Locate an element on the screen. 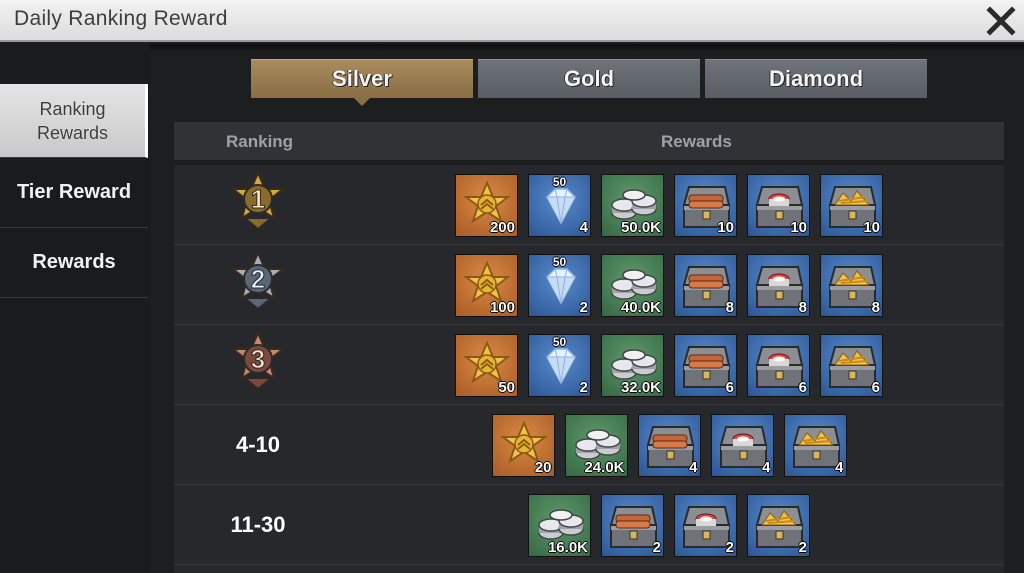 The height and width of the screenshot is (573, 1024). wood-chest-reward: 10 is located at coordinates (705, 205).